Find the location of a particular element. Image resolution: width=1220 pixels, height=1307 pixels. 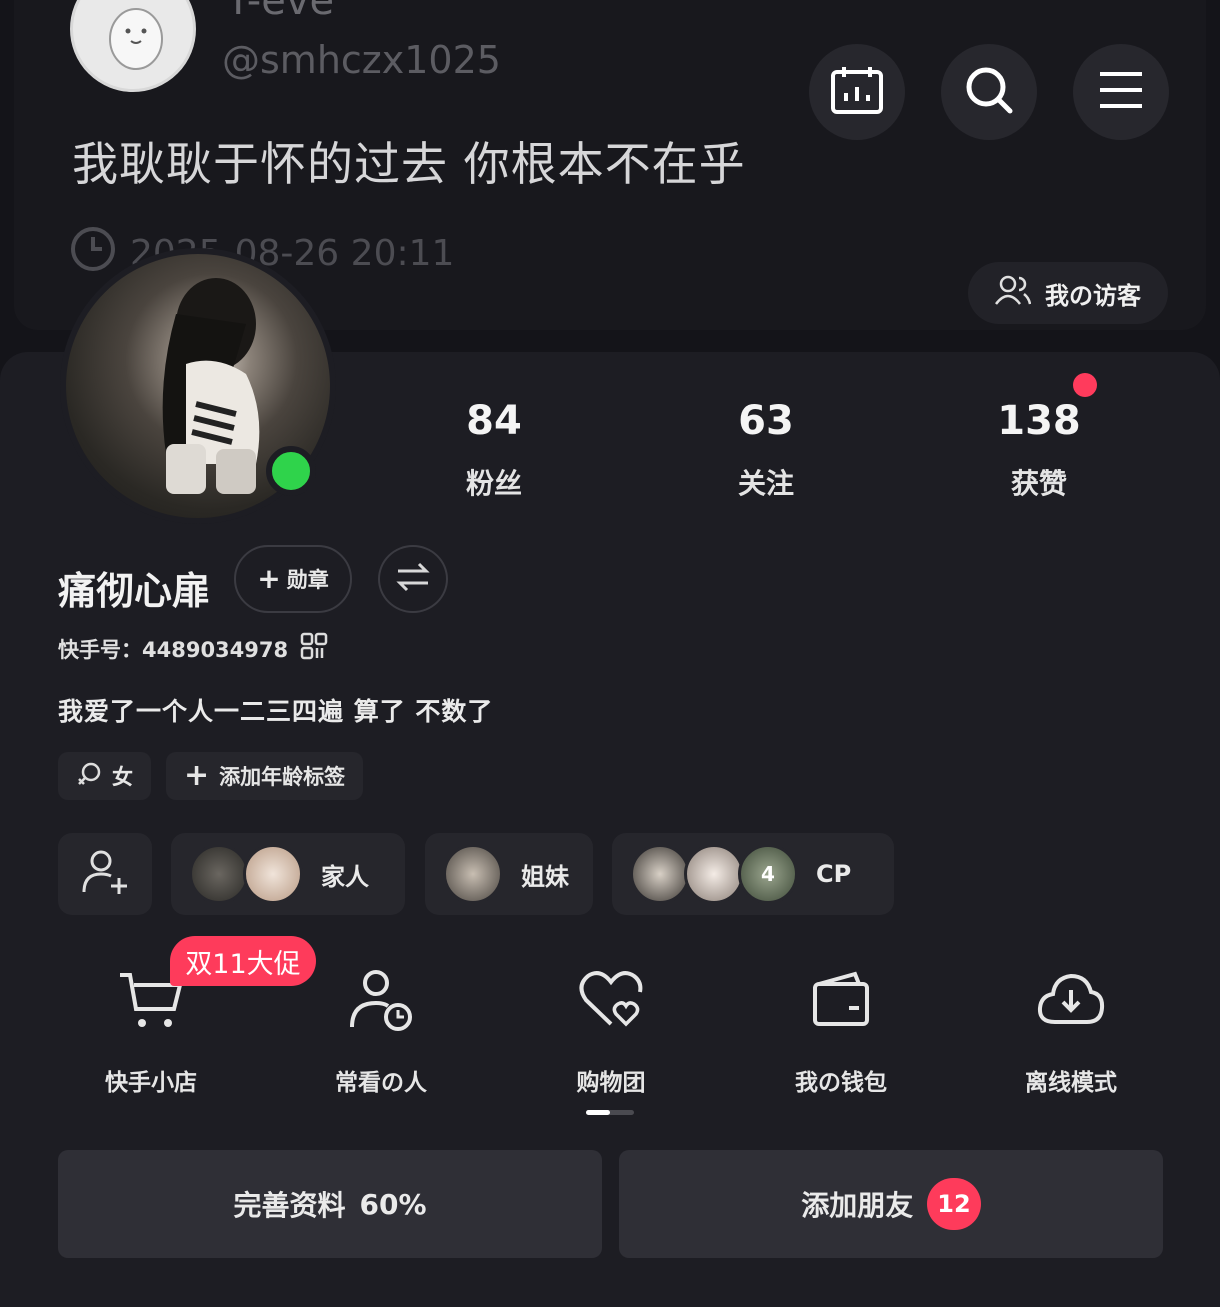

relation-cp-label: CP is located at coordinates (834, 874).